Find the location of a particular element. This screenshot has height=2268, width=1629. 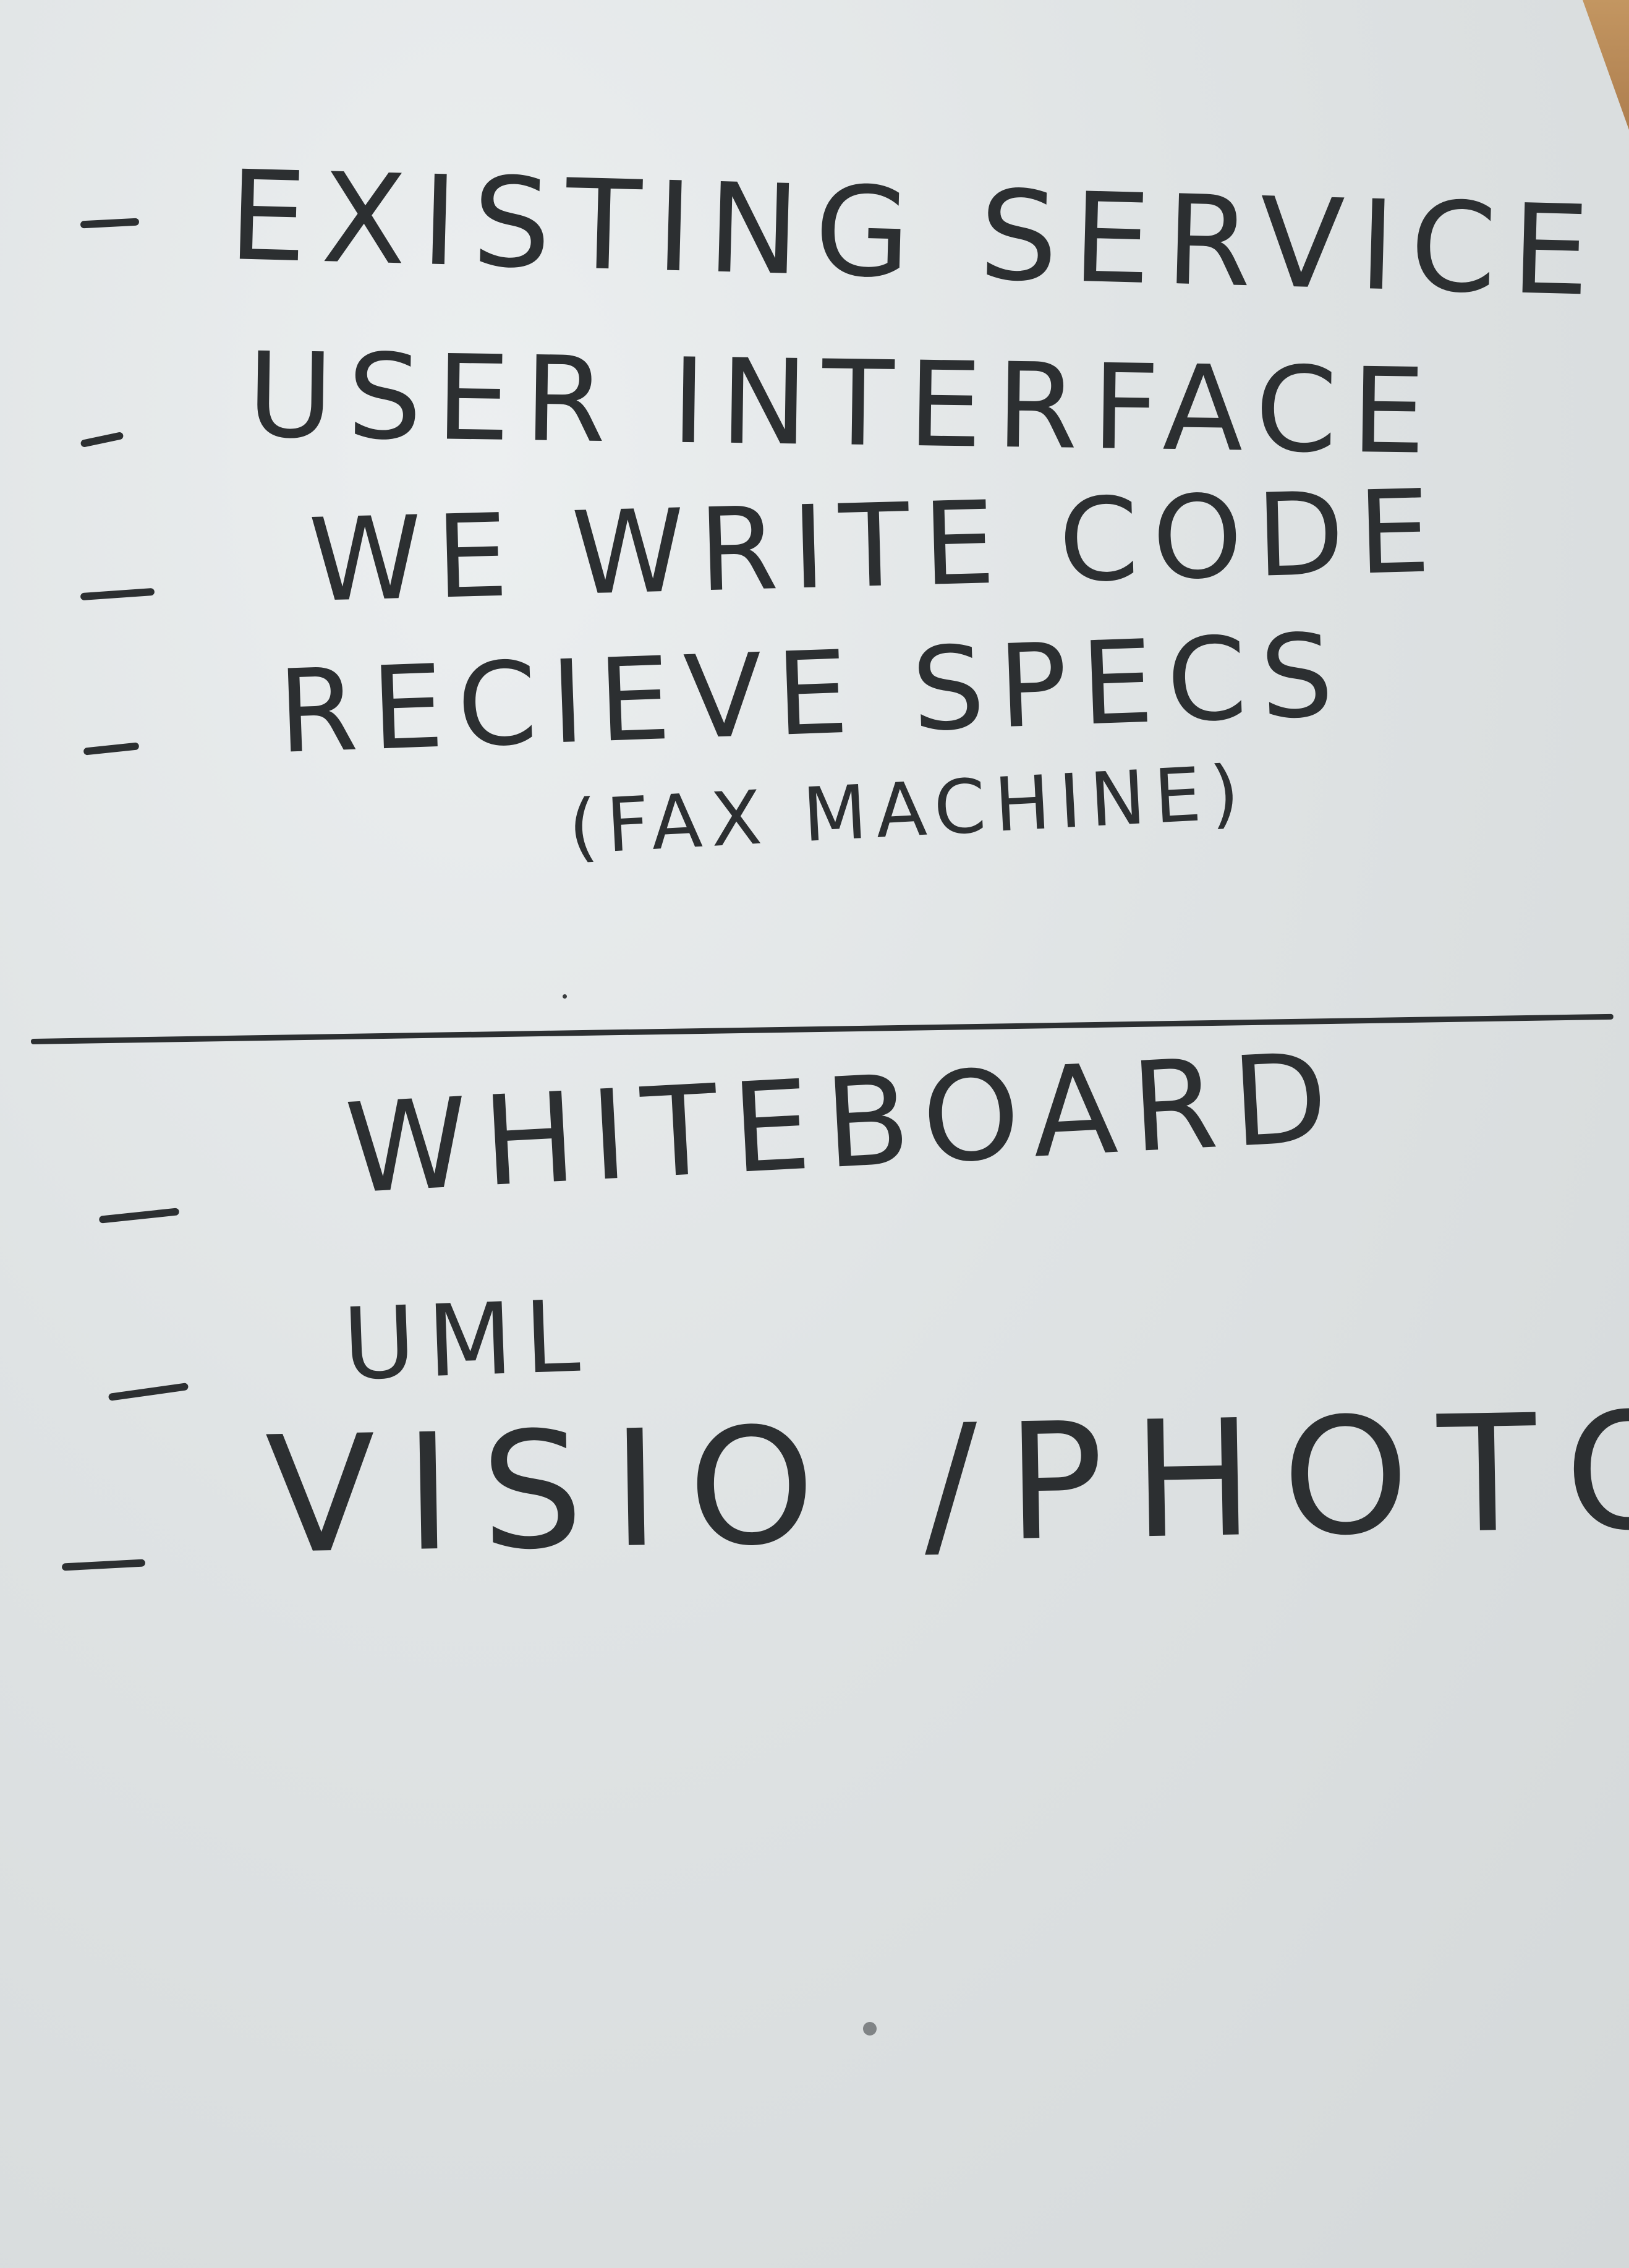

note-user-interface: USER INTERFACE is located at coordinates (843, 404).